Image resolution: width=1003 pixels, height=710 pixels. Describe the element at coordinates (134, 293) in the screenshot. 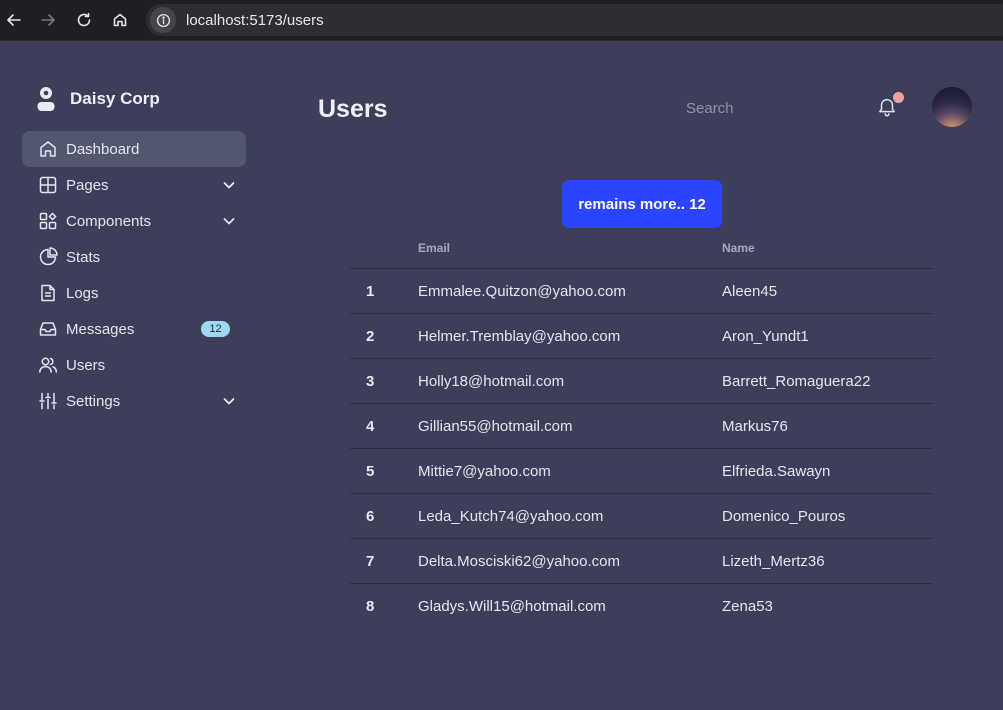

I see `sidebar-item-logs: Logs` at that location.